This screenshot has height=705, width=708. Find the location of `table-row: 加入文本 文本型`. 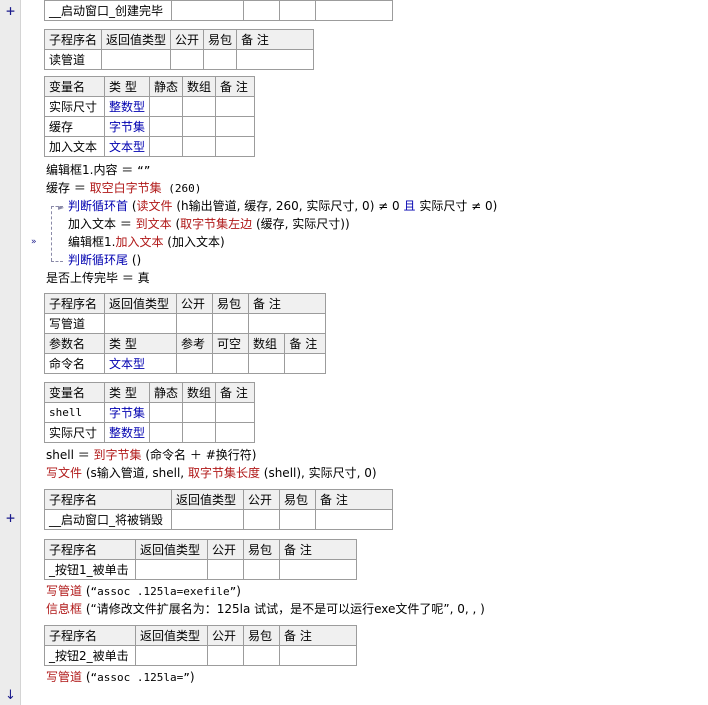

table-row: 加入文本 文本型 is located at coordinates (150, 146).